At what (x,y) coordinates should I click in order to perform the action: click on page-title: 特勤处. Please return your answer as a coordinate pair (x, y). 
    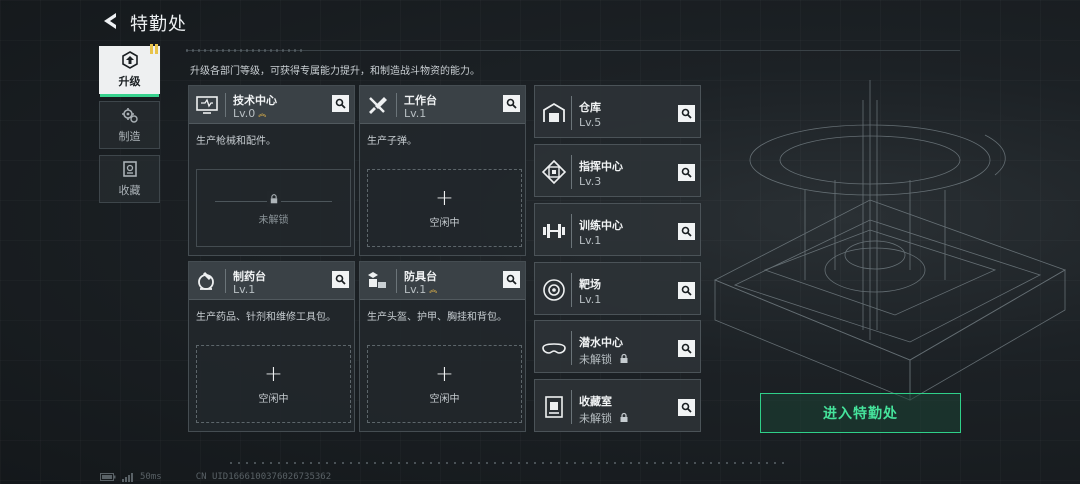
    Looking at the image, I should click on (158, 24).